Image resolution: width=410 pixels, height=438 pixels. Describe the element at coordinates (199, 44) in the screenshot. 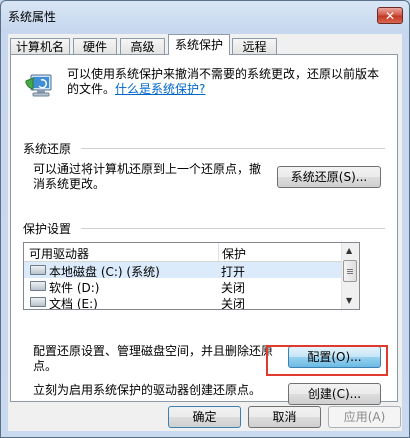

I see `tab-system-protection: 系统保护` at that location.